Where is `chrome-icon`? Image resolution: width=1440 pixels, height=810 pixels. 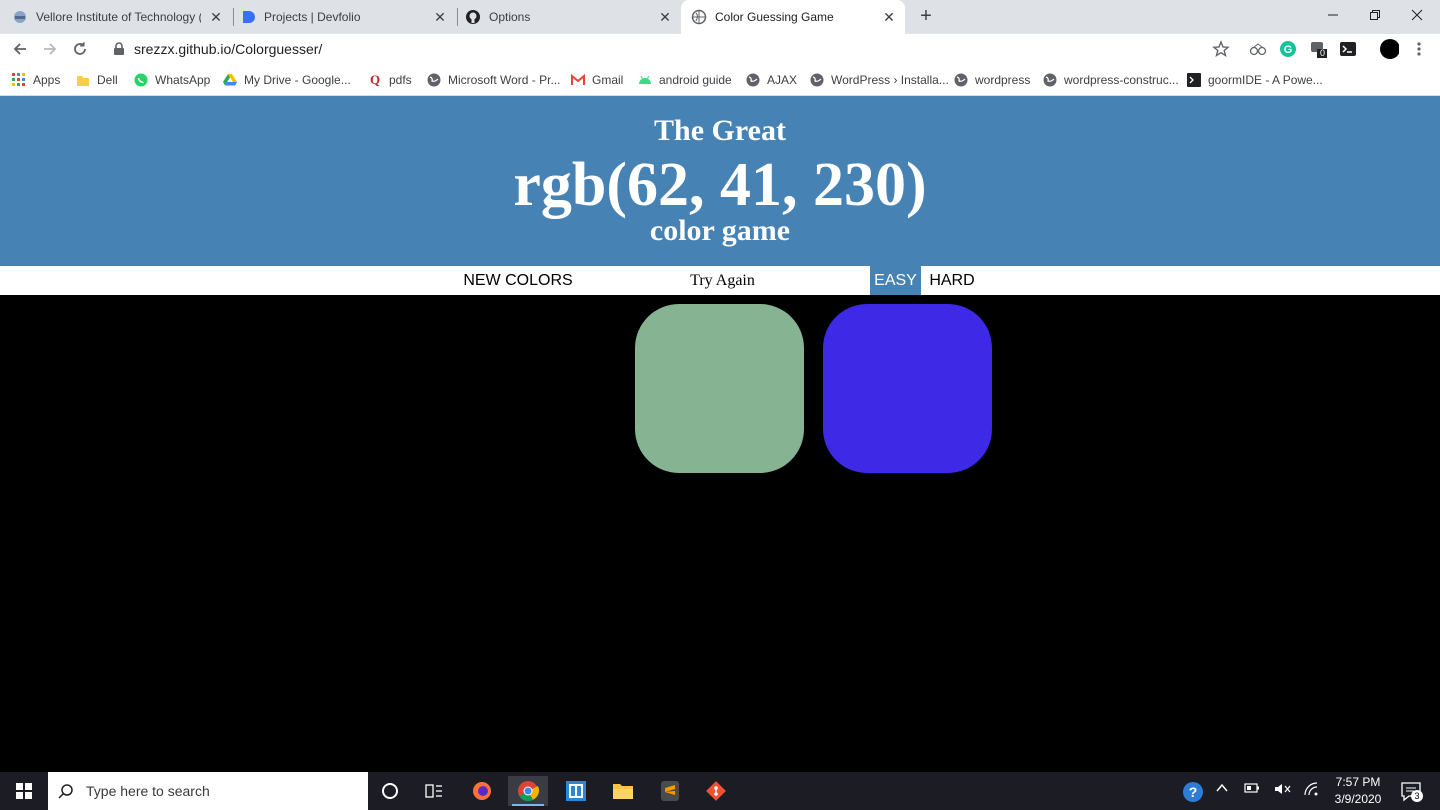
chrome-icon is located at coordinates (528, 791).